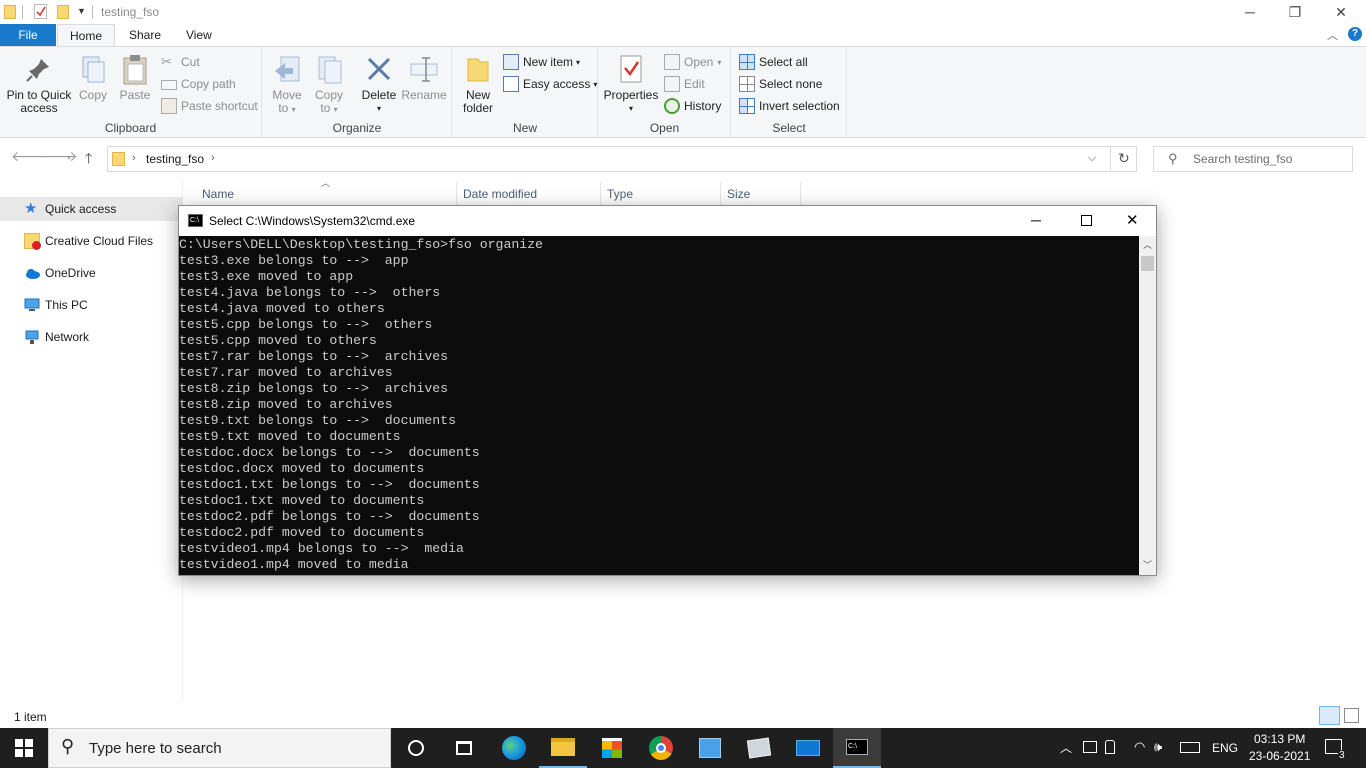  What do you see at coordinates (759, 748) in the screenshot?
I see `photos-taskbar-button` at bounding box center [759, 748].